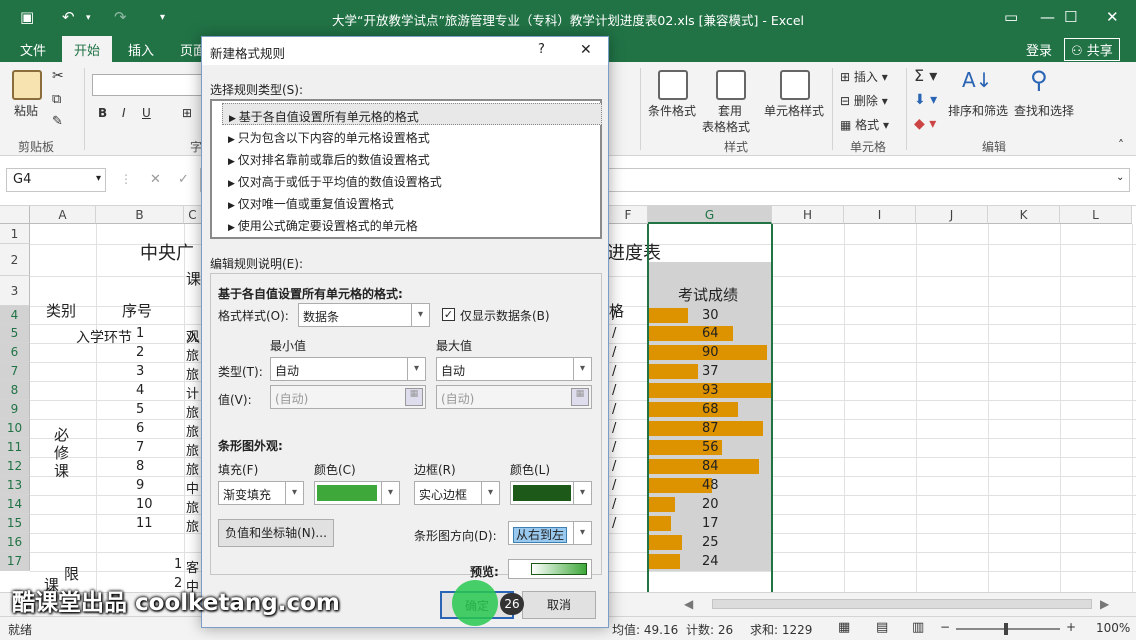 The width and height of the screenshot is (1136, 640). I want to click on cell-style-button: 单元格样式, so click(794, 110).